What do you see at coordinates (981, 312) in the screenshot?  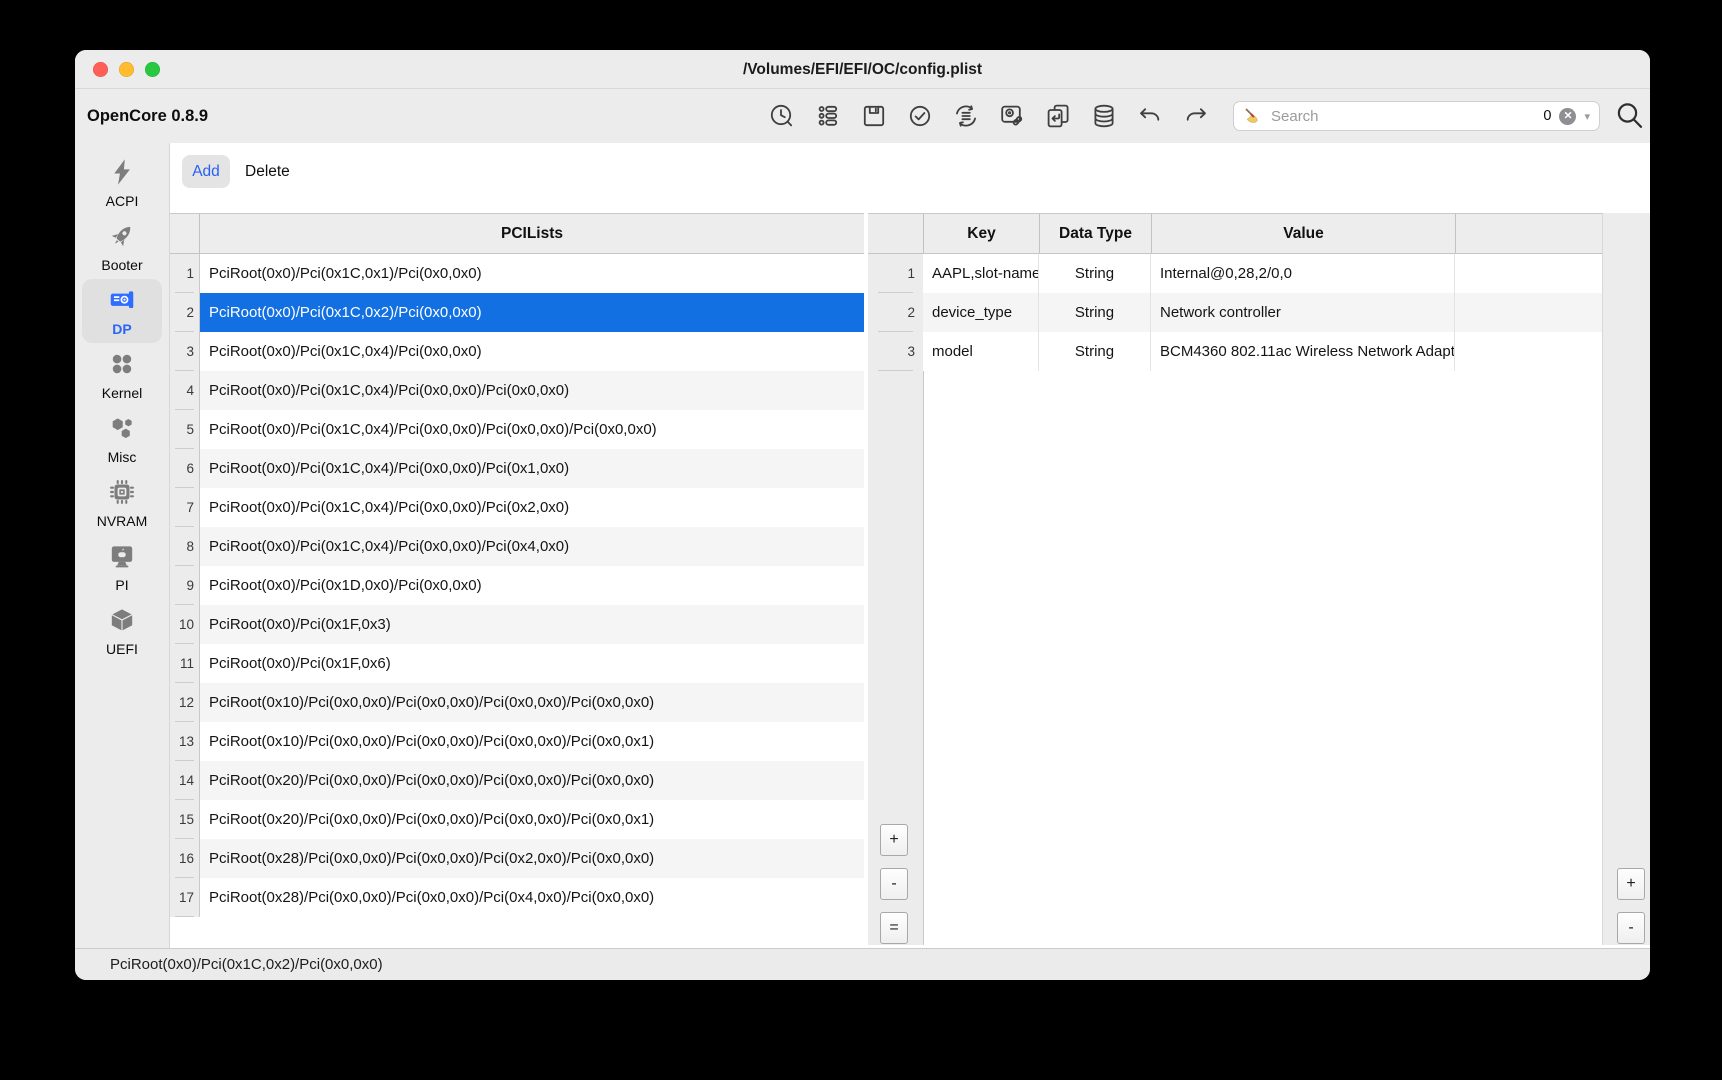 I see `key-cell: device_type` at bounding box center [981, 312].